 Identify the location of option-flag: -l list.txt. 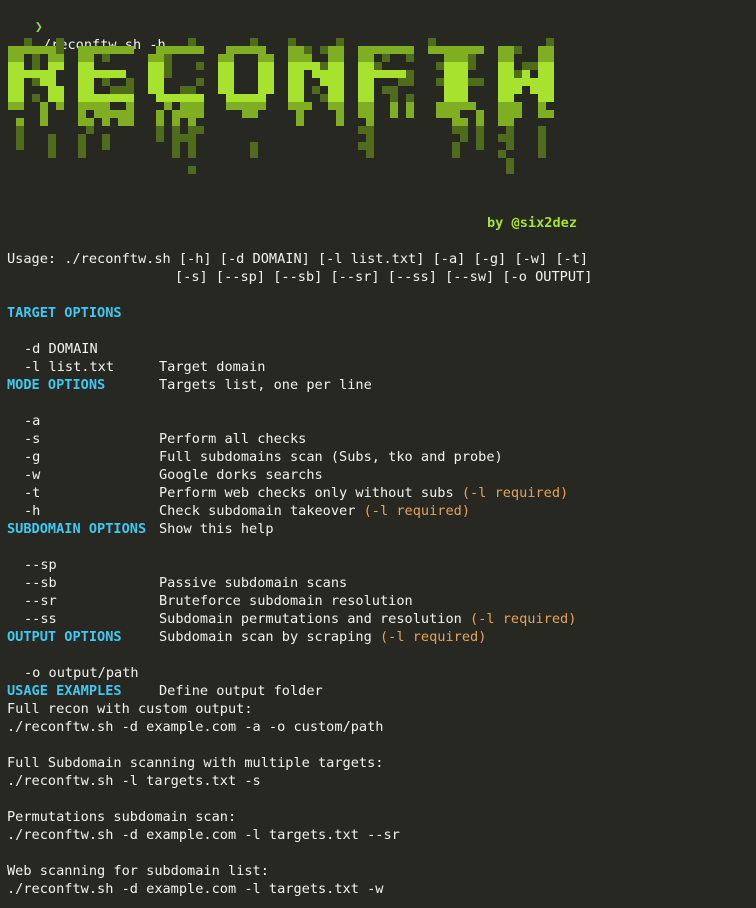
(69, 367).